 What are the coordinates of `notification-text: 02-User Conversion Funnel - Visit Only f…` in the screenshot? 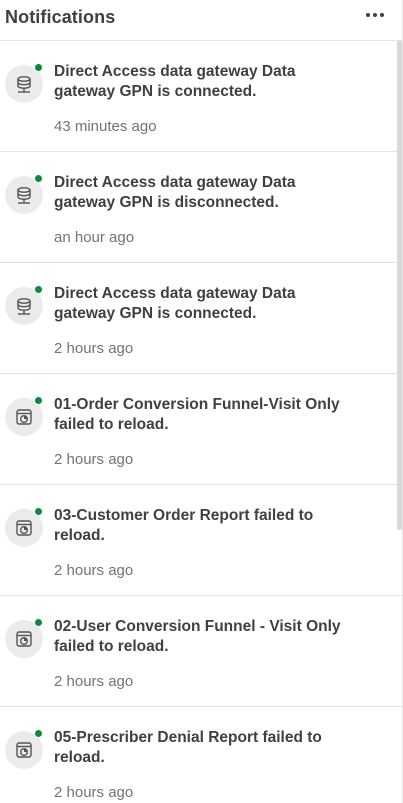 It's located at (197, 636).